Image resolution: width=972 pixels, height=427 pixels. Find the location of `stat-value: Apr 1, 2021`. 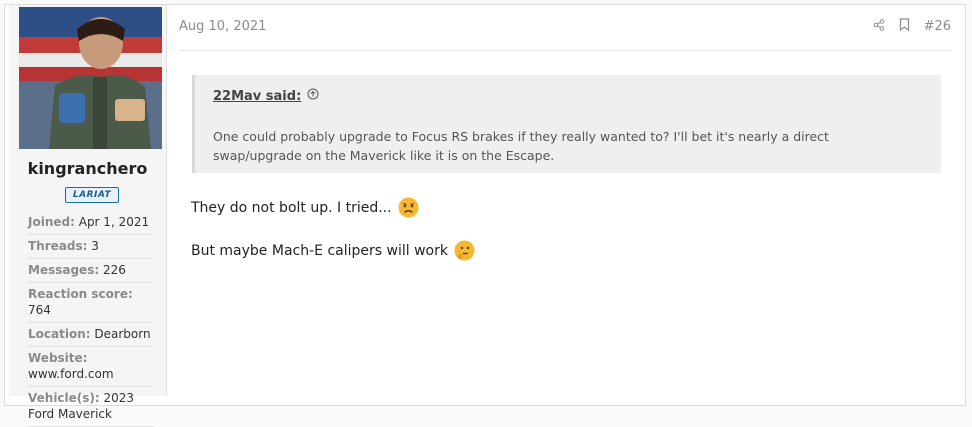

stat-value: Apr 1, 2021 is located at coordinates (114, 222).